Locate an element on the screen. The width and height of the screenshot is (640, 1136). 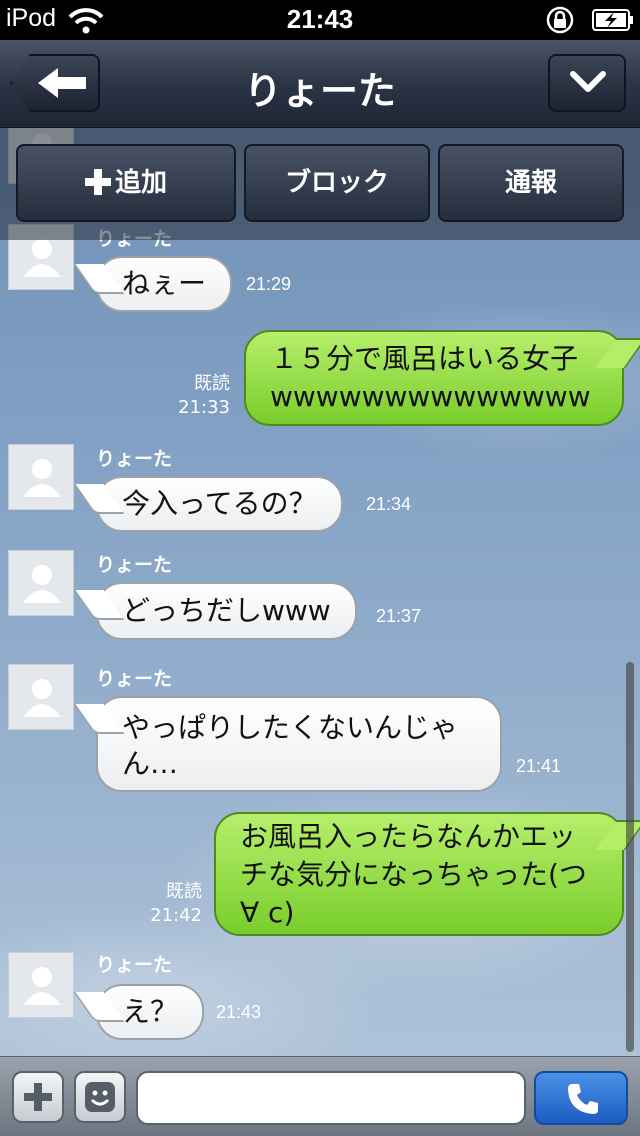
nav-bar: りょーた is located at coordinates (320, 84).